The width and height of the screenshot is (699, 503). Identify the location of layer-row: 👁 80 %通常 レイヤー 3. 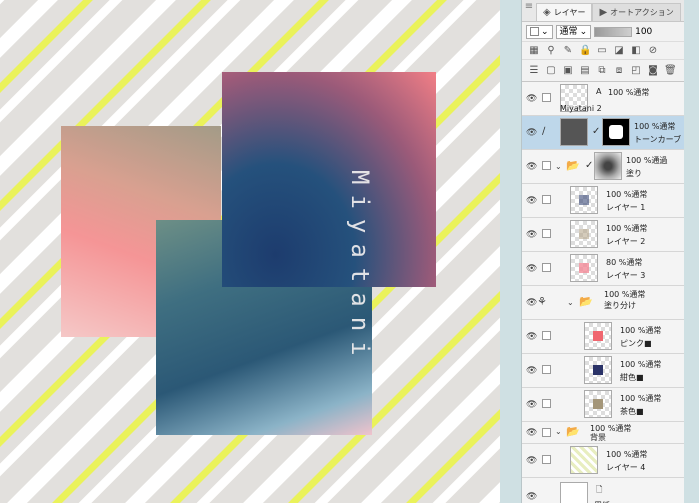
(603, 269).